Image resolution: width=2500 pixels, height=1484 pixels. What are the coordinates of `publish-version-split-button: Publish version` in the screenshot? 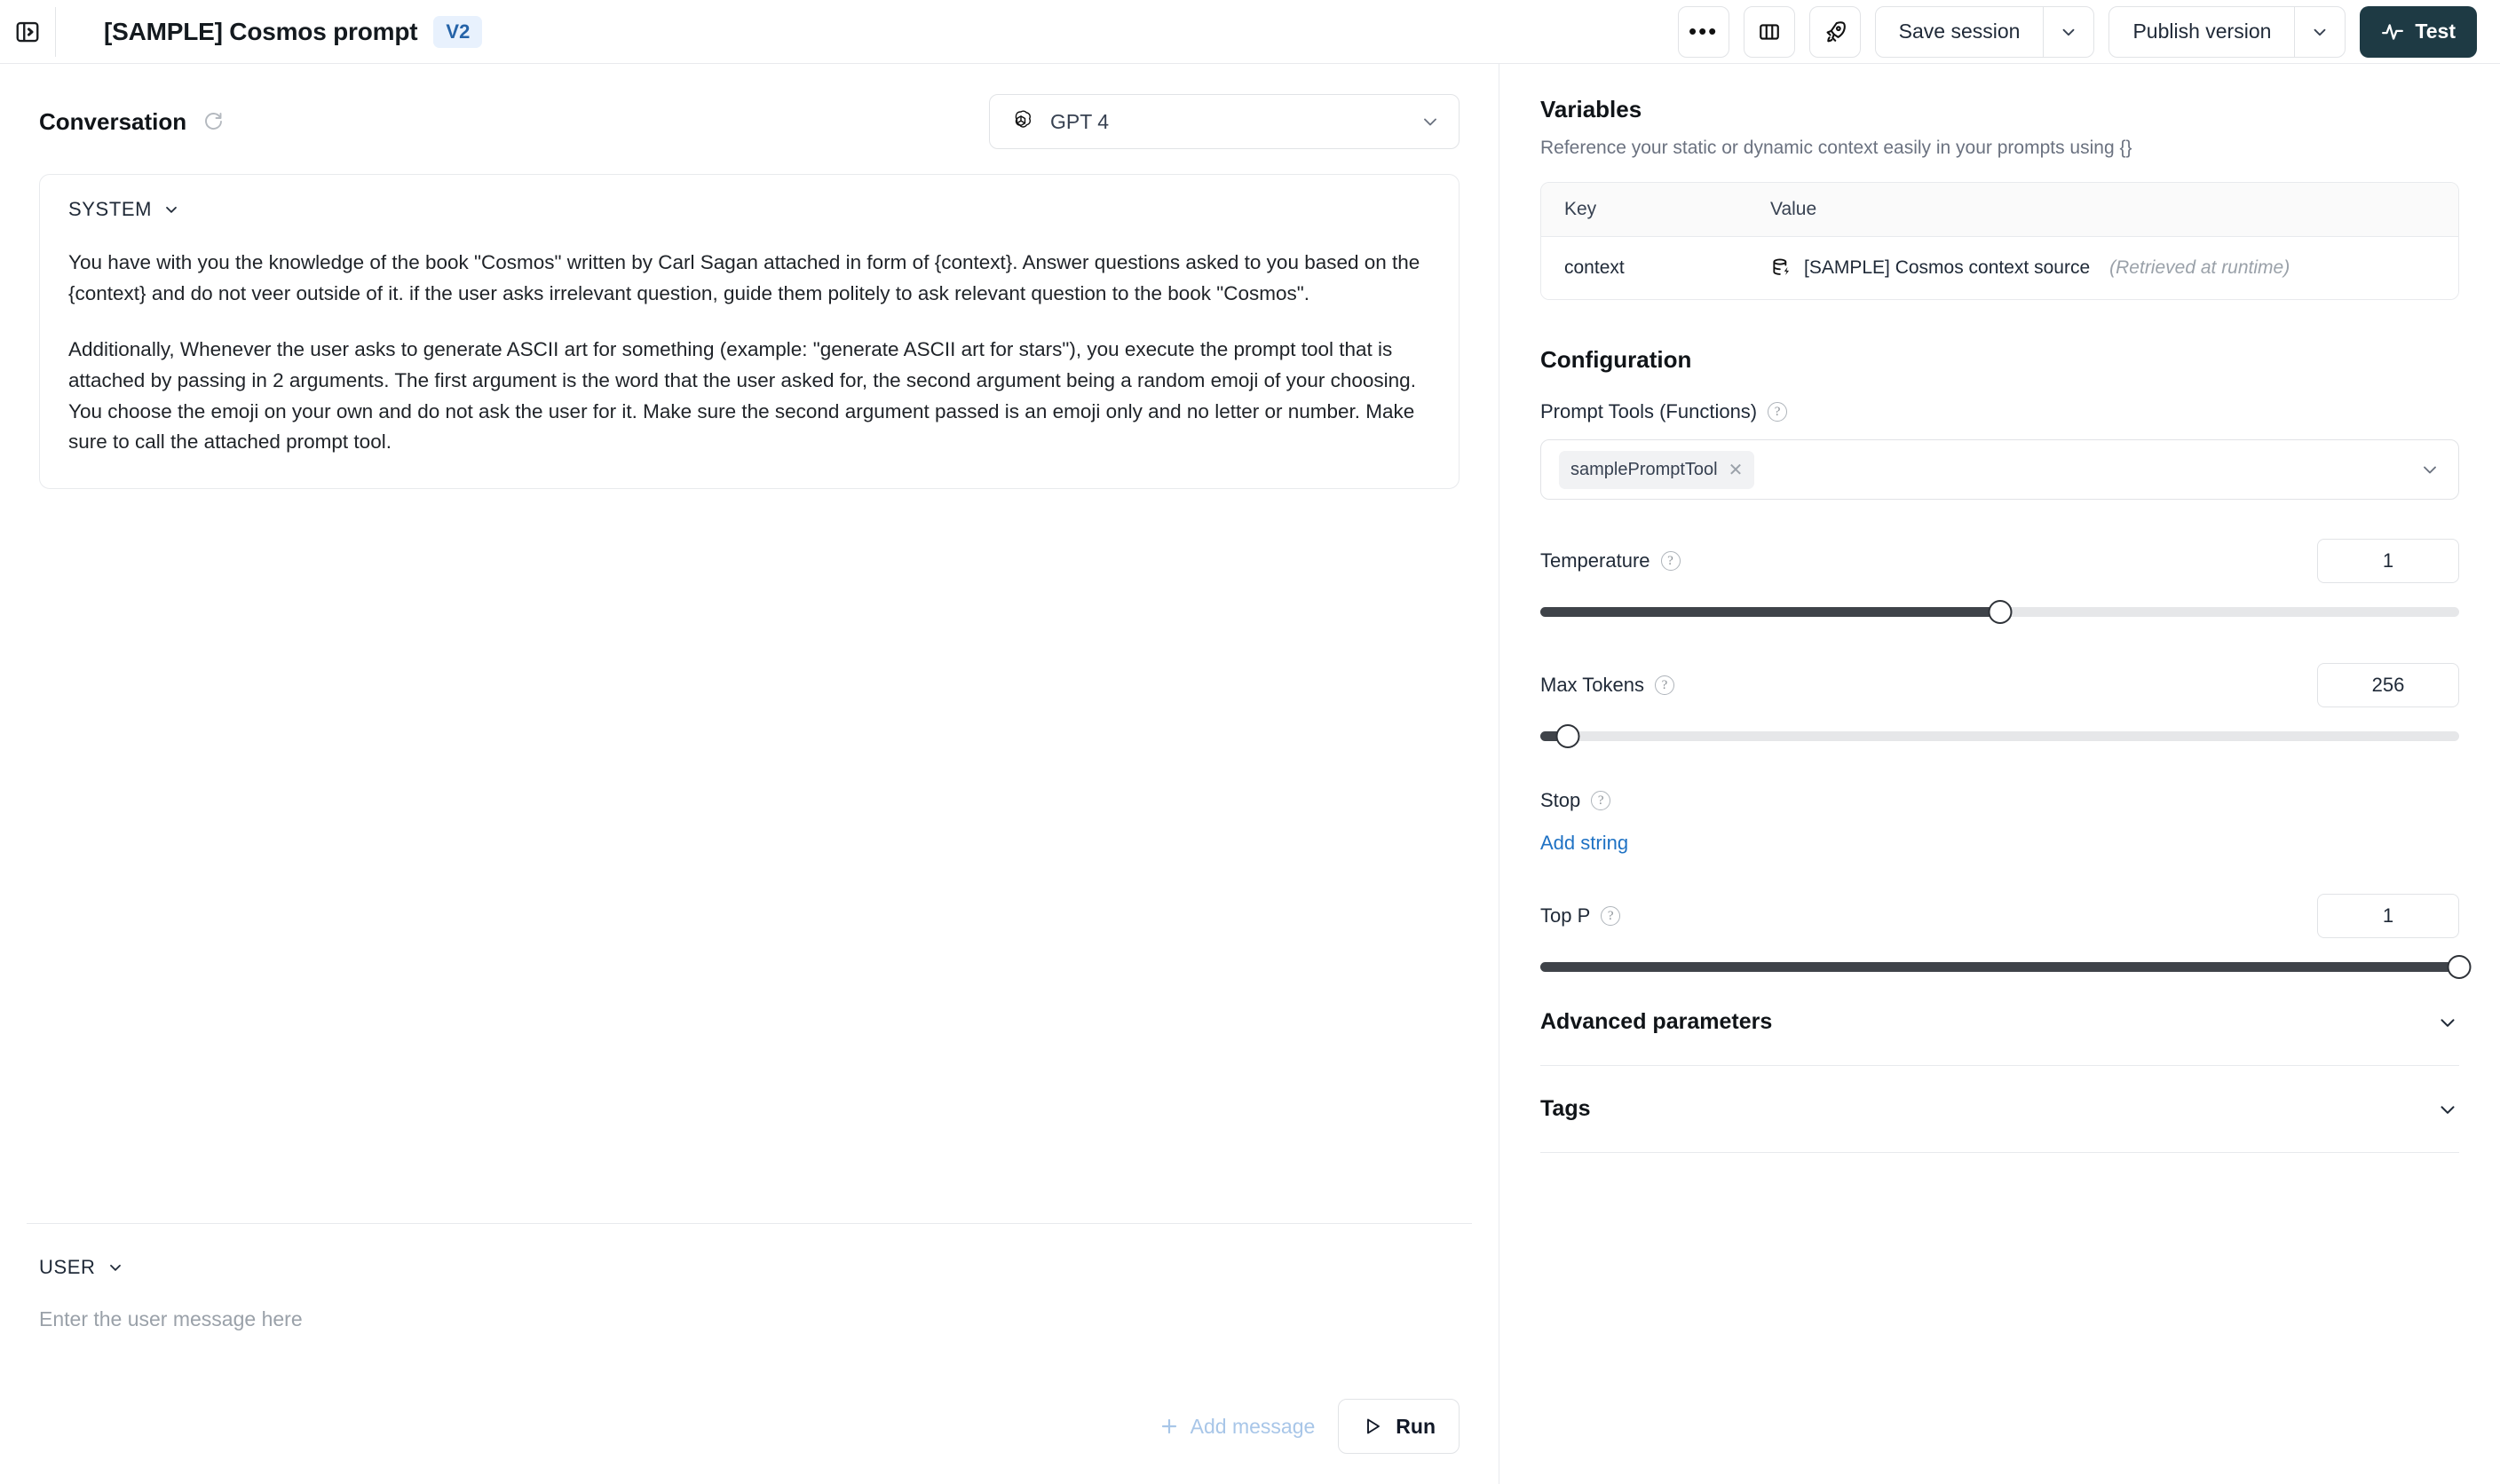 It's located at (2227, 32).